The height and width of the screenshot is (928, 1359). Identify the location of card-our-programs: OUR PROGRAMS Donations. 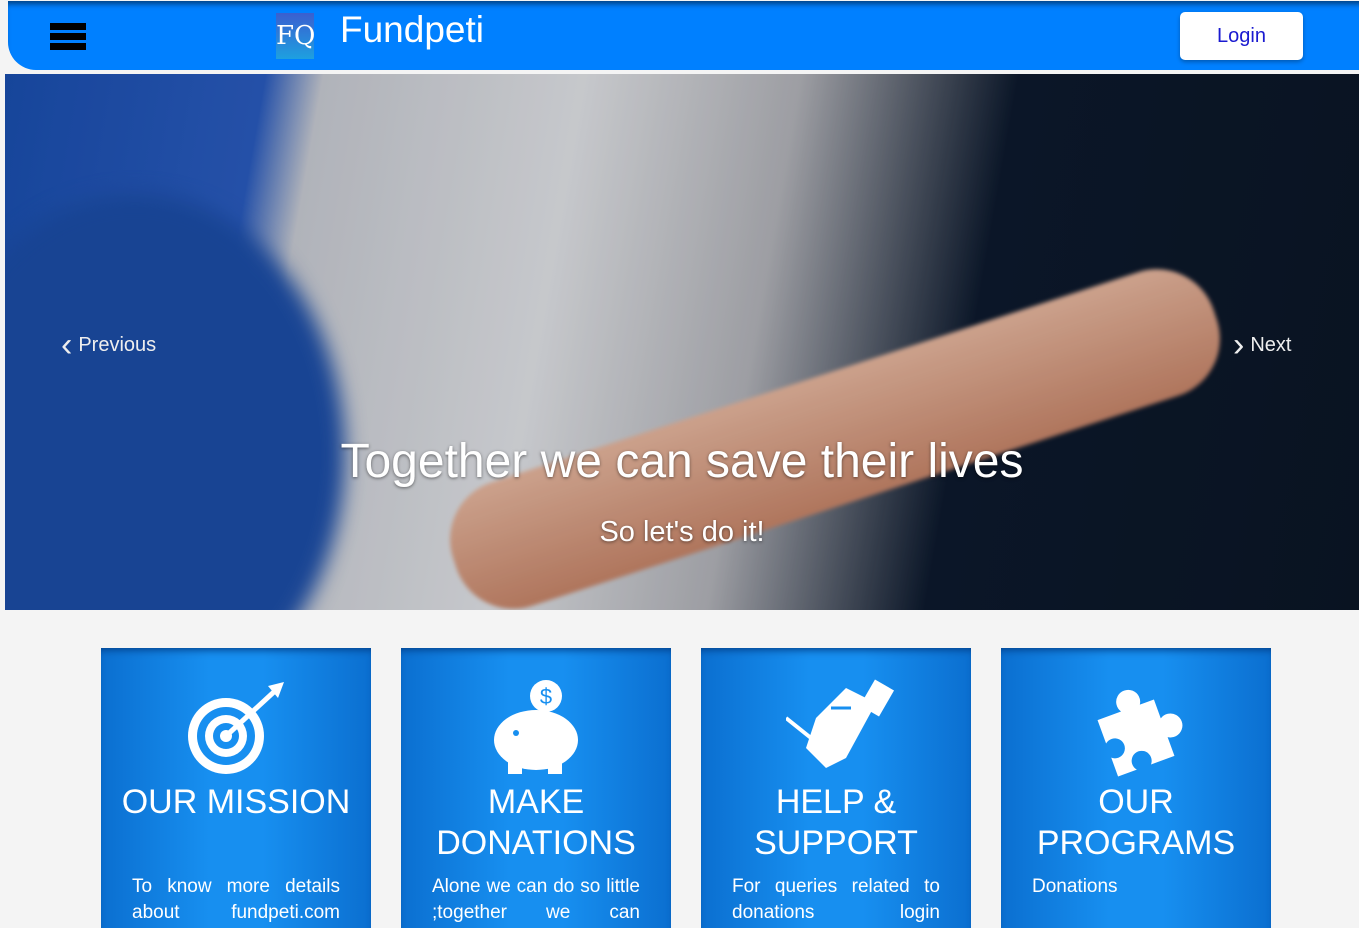
(1136, 788).